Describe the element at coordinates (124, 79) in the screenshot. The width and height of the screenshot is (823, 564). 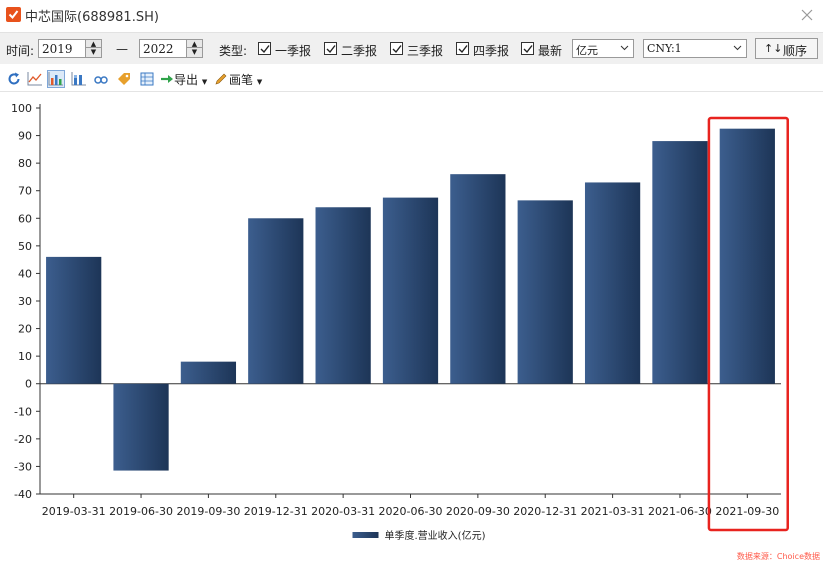
I see `tag-icon` at that location.